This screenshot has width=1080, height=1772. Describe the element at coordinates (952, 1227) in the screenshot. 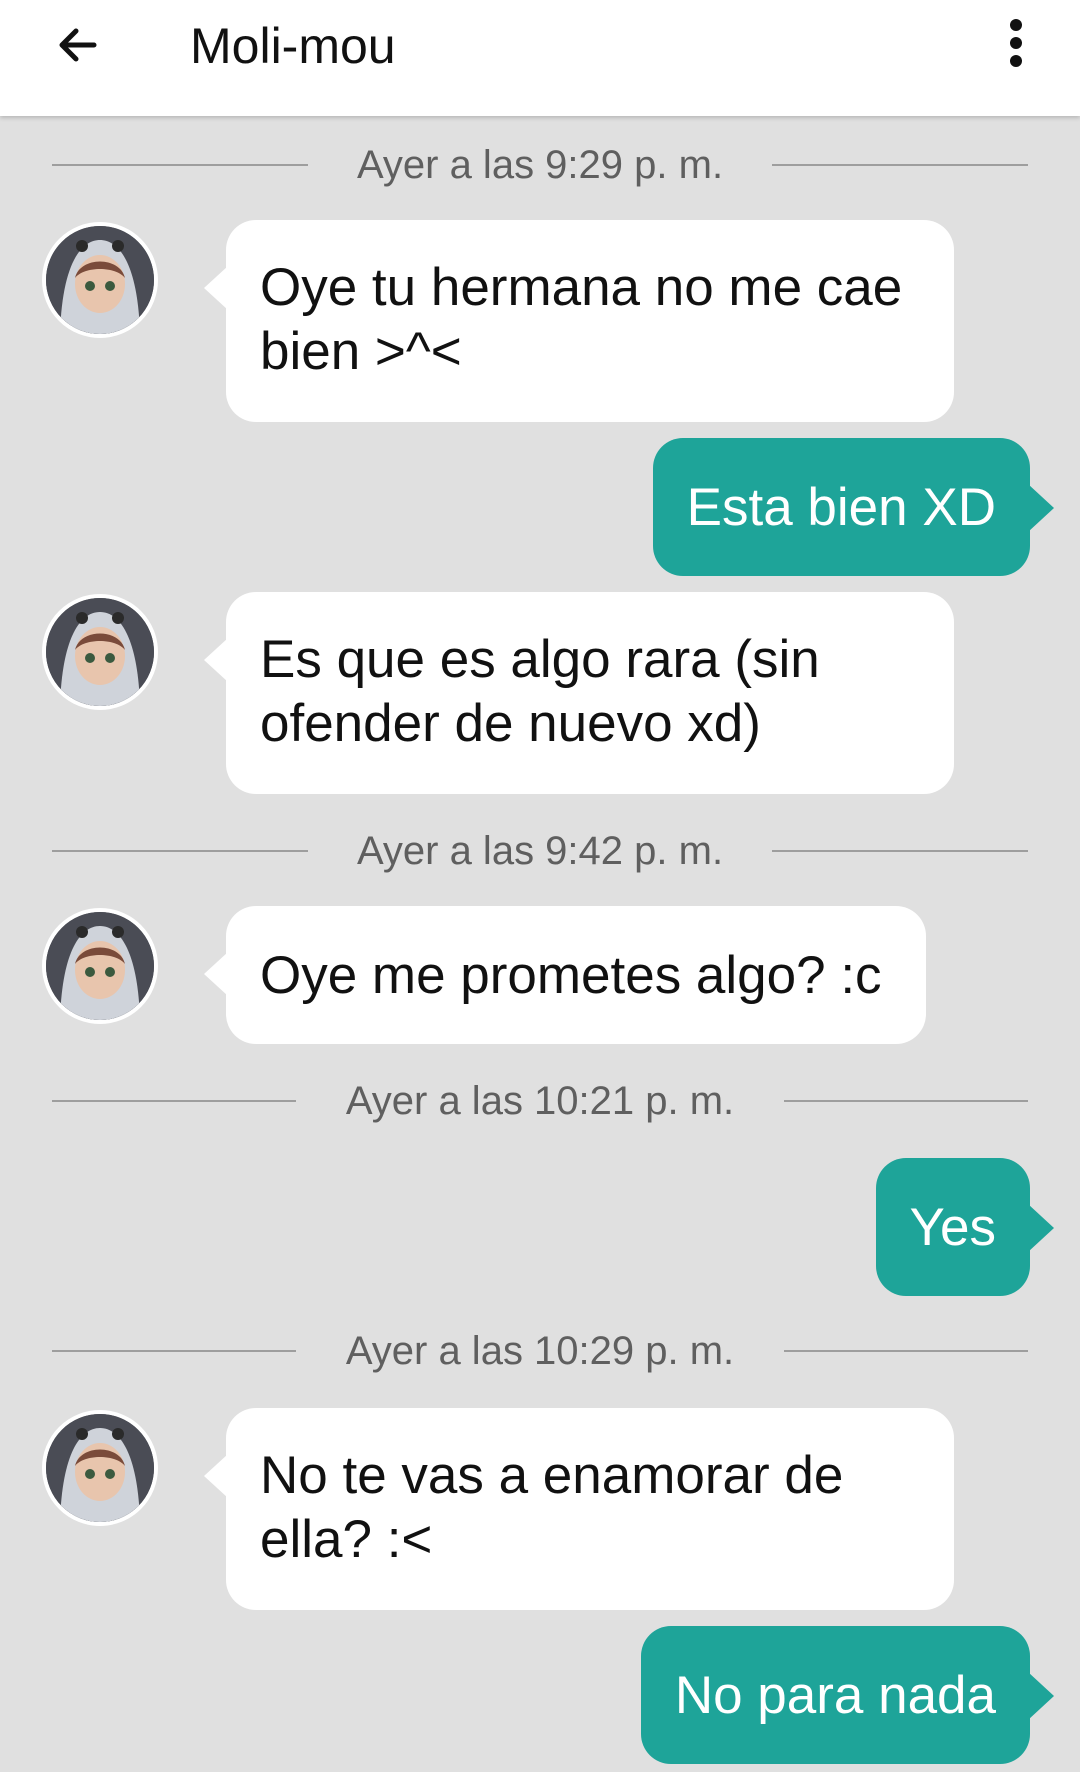

I see `message-text: Yes` at that location.